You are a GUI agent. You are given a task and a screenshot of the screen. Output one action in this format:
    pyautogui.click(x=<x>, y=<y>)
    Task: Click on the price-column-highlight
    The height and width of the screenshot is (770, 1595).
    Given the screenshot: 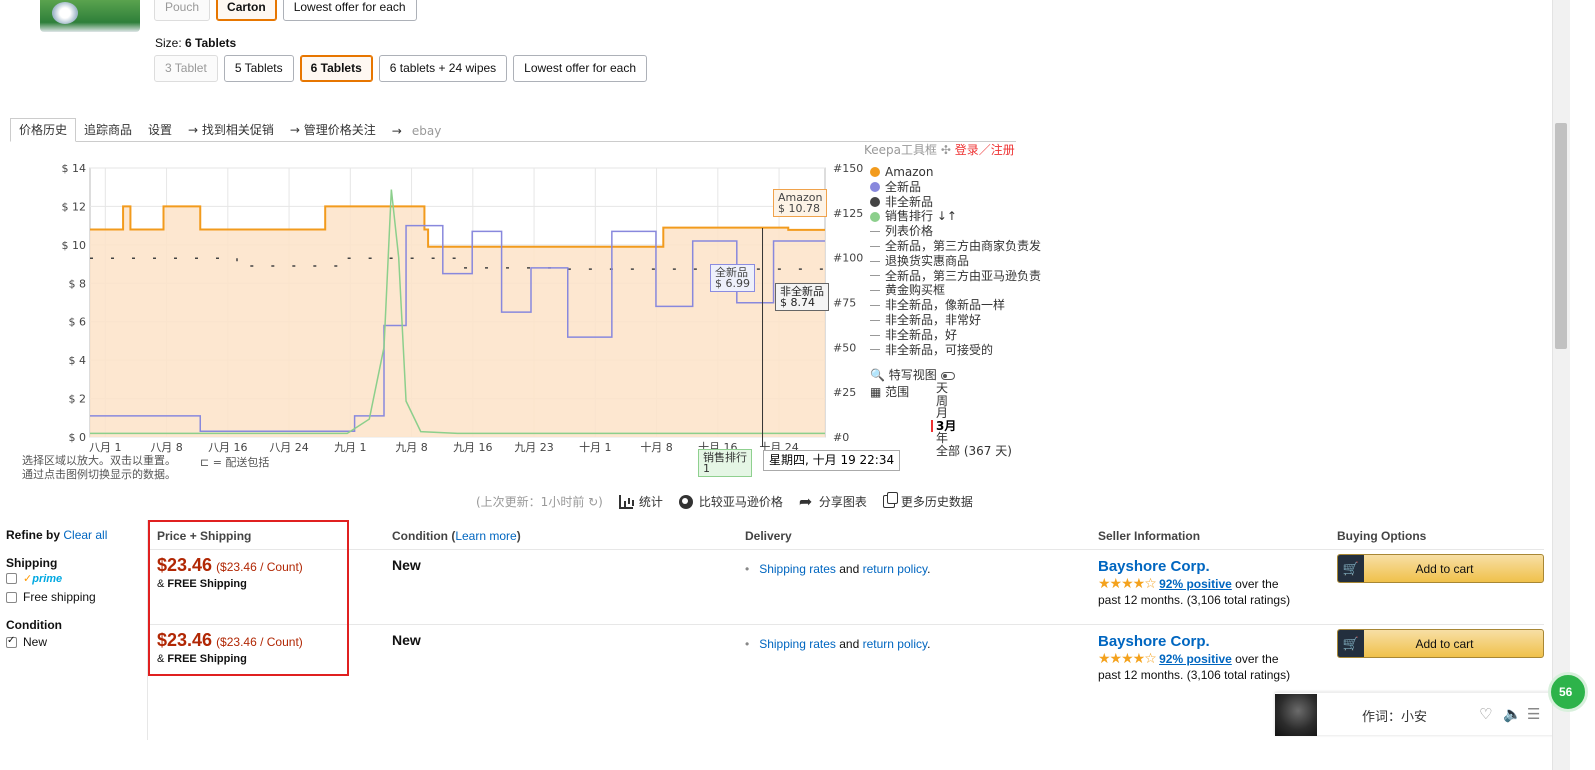 What is the action you would take?
    pyautogui.click(x=248, y=598)
    